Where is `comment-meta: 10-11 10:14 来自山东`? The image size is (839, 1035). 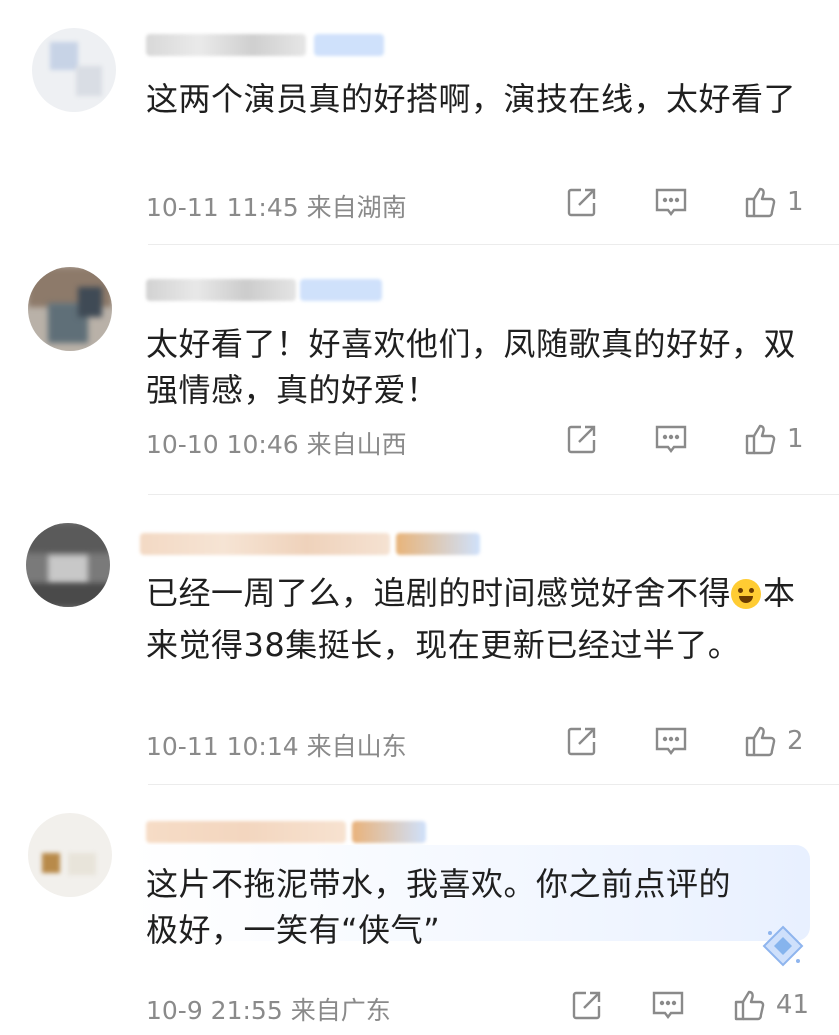 comment-meta: 10-11 10:14 来自山东 is located at coordinates (276, 745).